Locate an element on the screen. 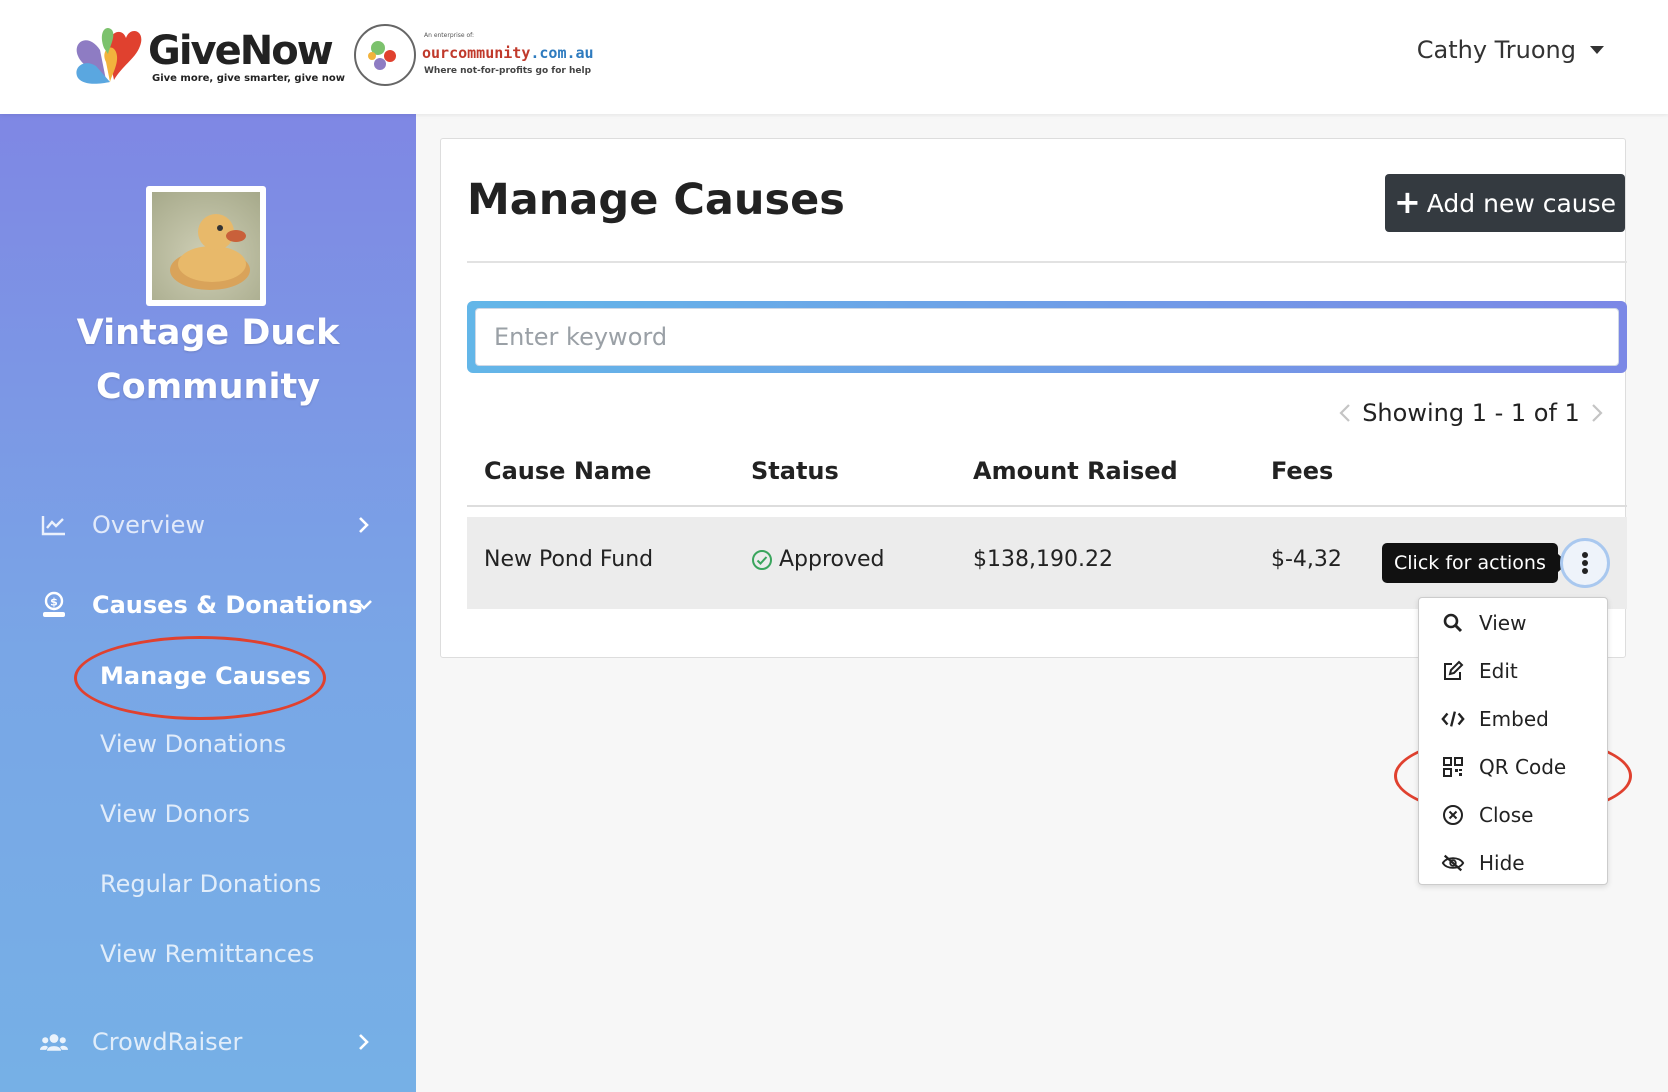 This screenshot has width=1668, height=1092. amount-raised-cell: $138,190.22 is located at coordinates (1043, 559).